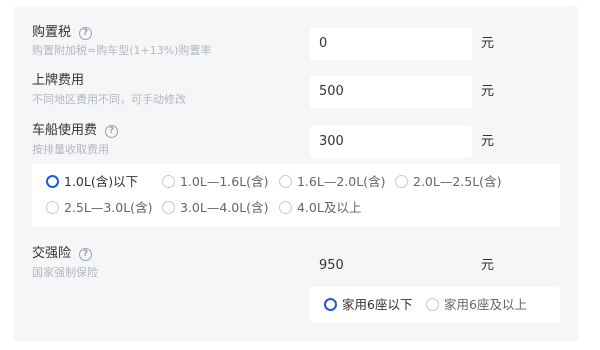  What do you see at coordinates (391, 92) in the screenshot?
I see `license-fee-input: 500` at bounding box center [391, 92].